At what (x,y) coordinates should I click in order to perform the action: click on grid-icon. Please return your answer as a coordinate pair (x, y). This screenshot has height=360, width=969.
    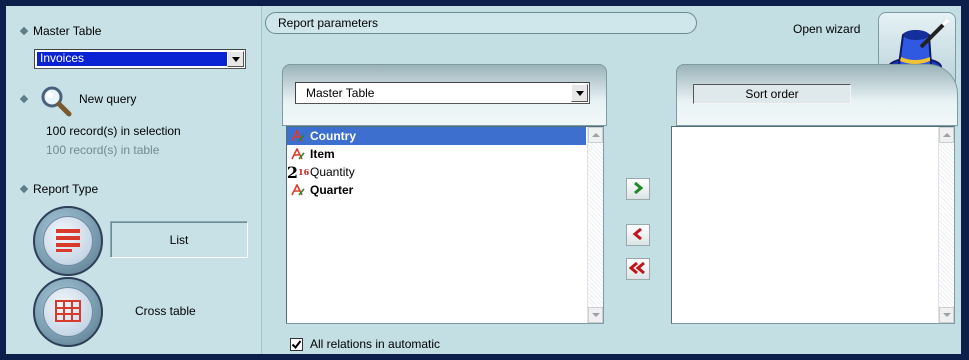
    Looking at the image, I should click on (68, 312).